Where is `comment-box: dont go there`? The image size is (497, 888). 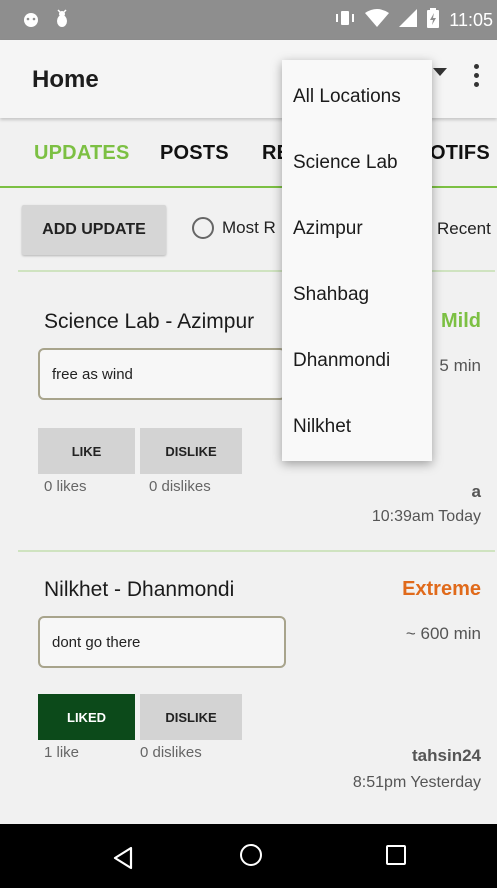 comment-box: dont go there is located at coordinates (162, 642).